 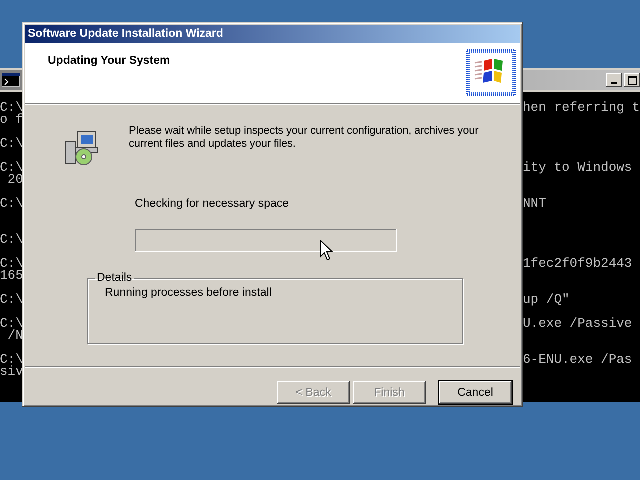 What do you see at coordinates (304, 138) in the screenshot?
I see `description-text: Please wait while setup inspects your current configuration, archives your current files and updates your files.` at bounding box center [304, 138].